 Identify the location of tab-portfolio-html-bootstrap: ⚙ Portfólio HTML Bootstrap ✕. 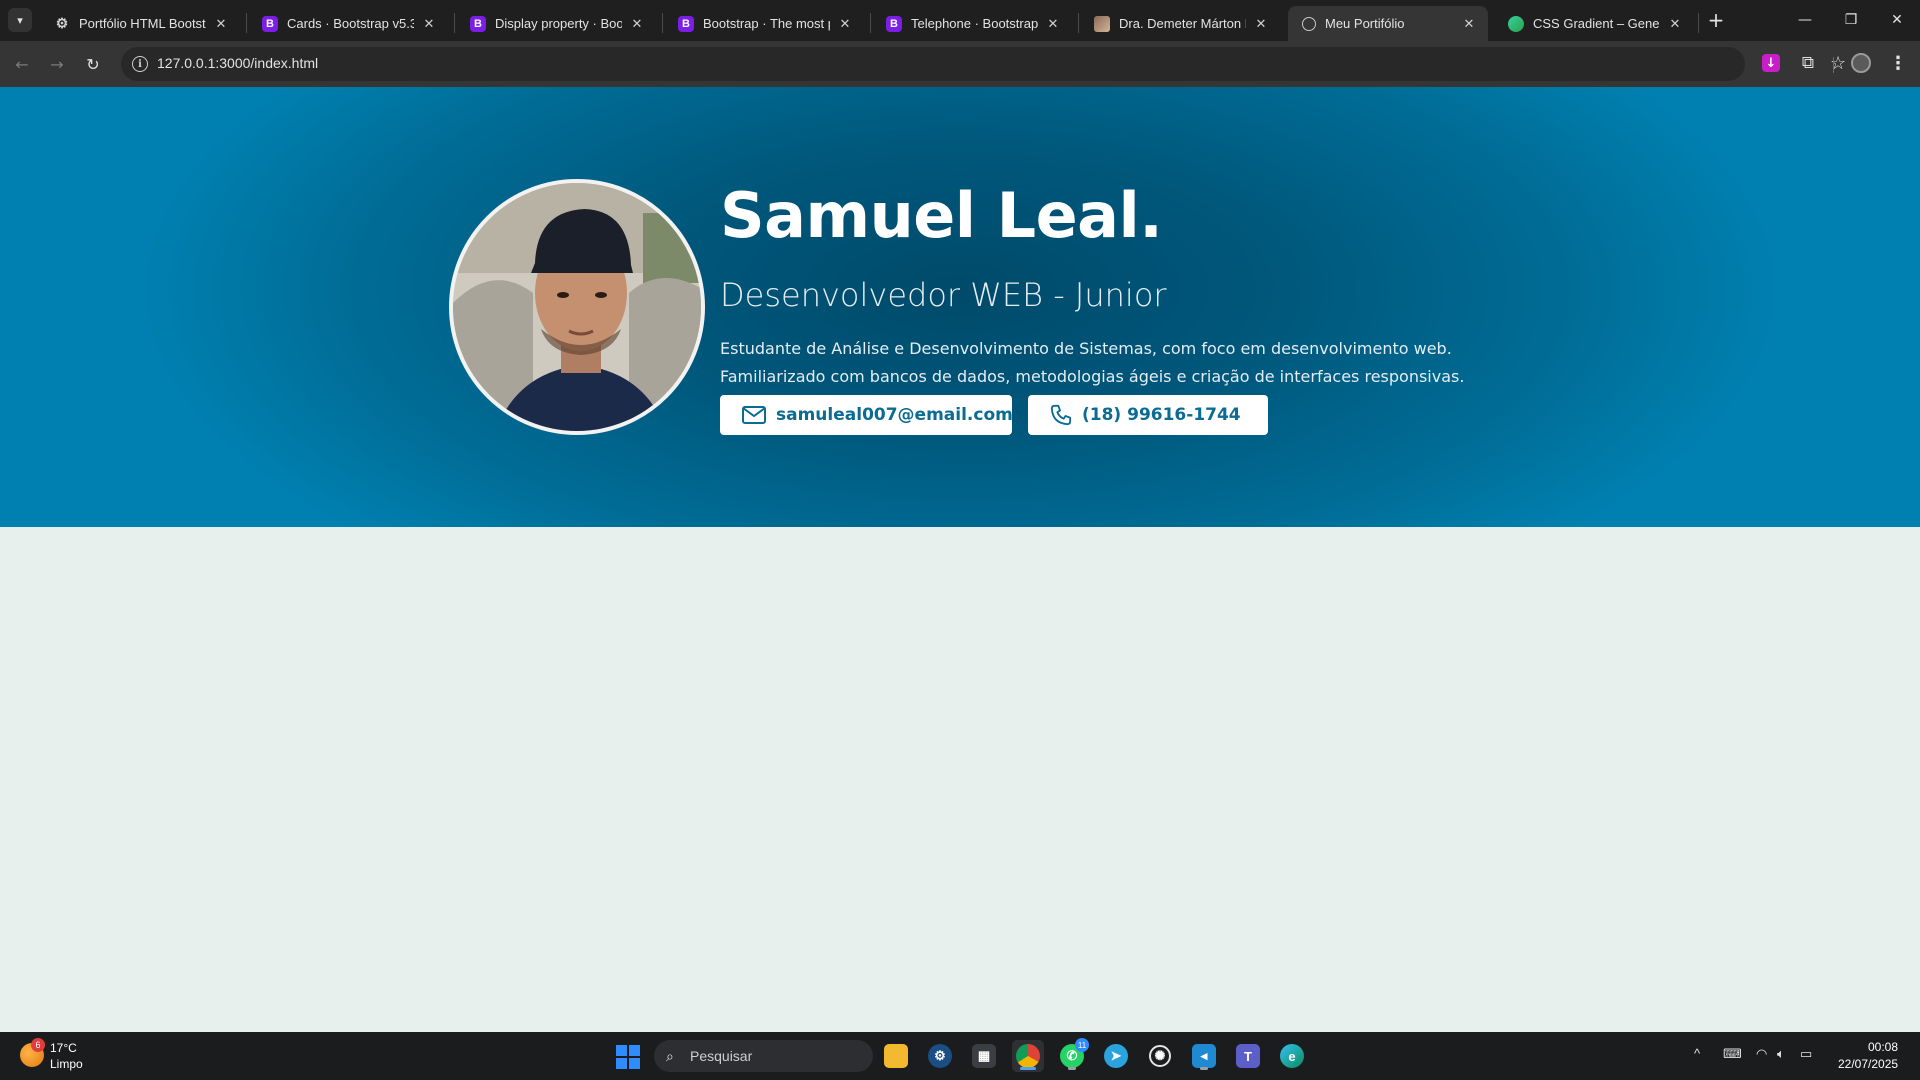
(140, 23).